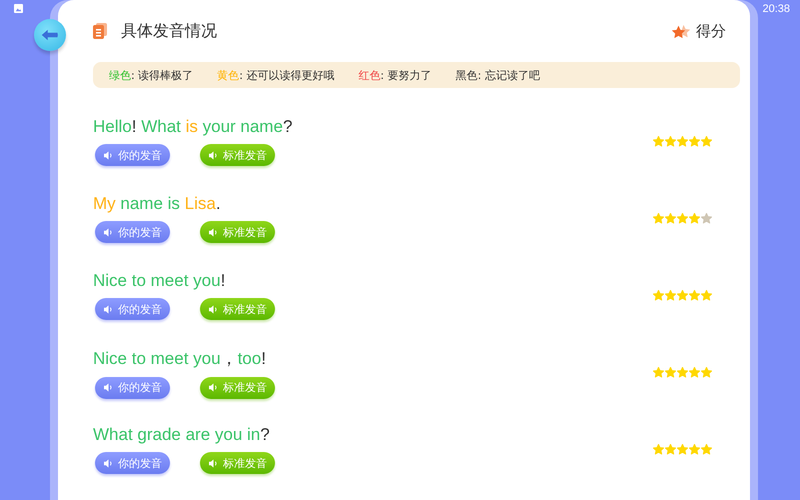 The height and width of the screenshot is (500, 800). I want to click on legend-meaning: : 要努力了, so click(406, 75).